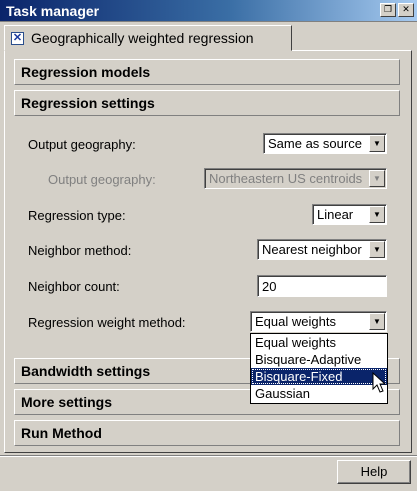 The width and height of the screenshot is (417, 491). I want to click on dropdown-option-bisquare-fixed: Bisquare-Fixed, so click(319, 376).